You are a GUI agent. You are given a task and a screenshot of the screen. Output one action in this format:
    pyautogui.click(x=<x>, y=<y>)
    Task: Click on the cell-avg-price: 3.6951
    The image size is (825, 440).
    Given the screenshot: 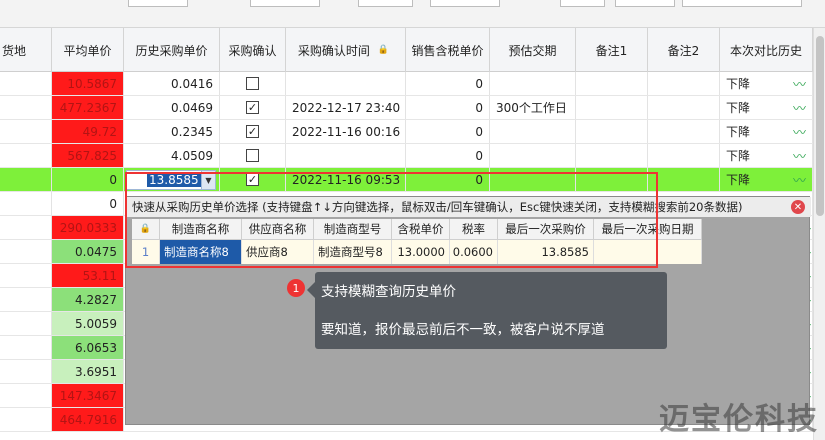 What is the action you would take?
    pyautogui.click(x=88, y=371)
    